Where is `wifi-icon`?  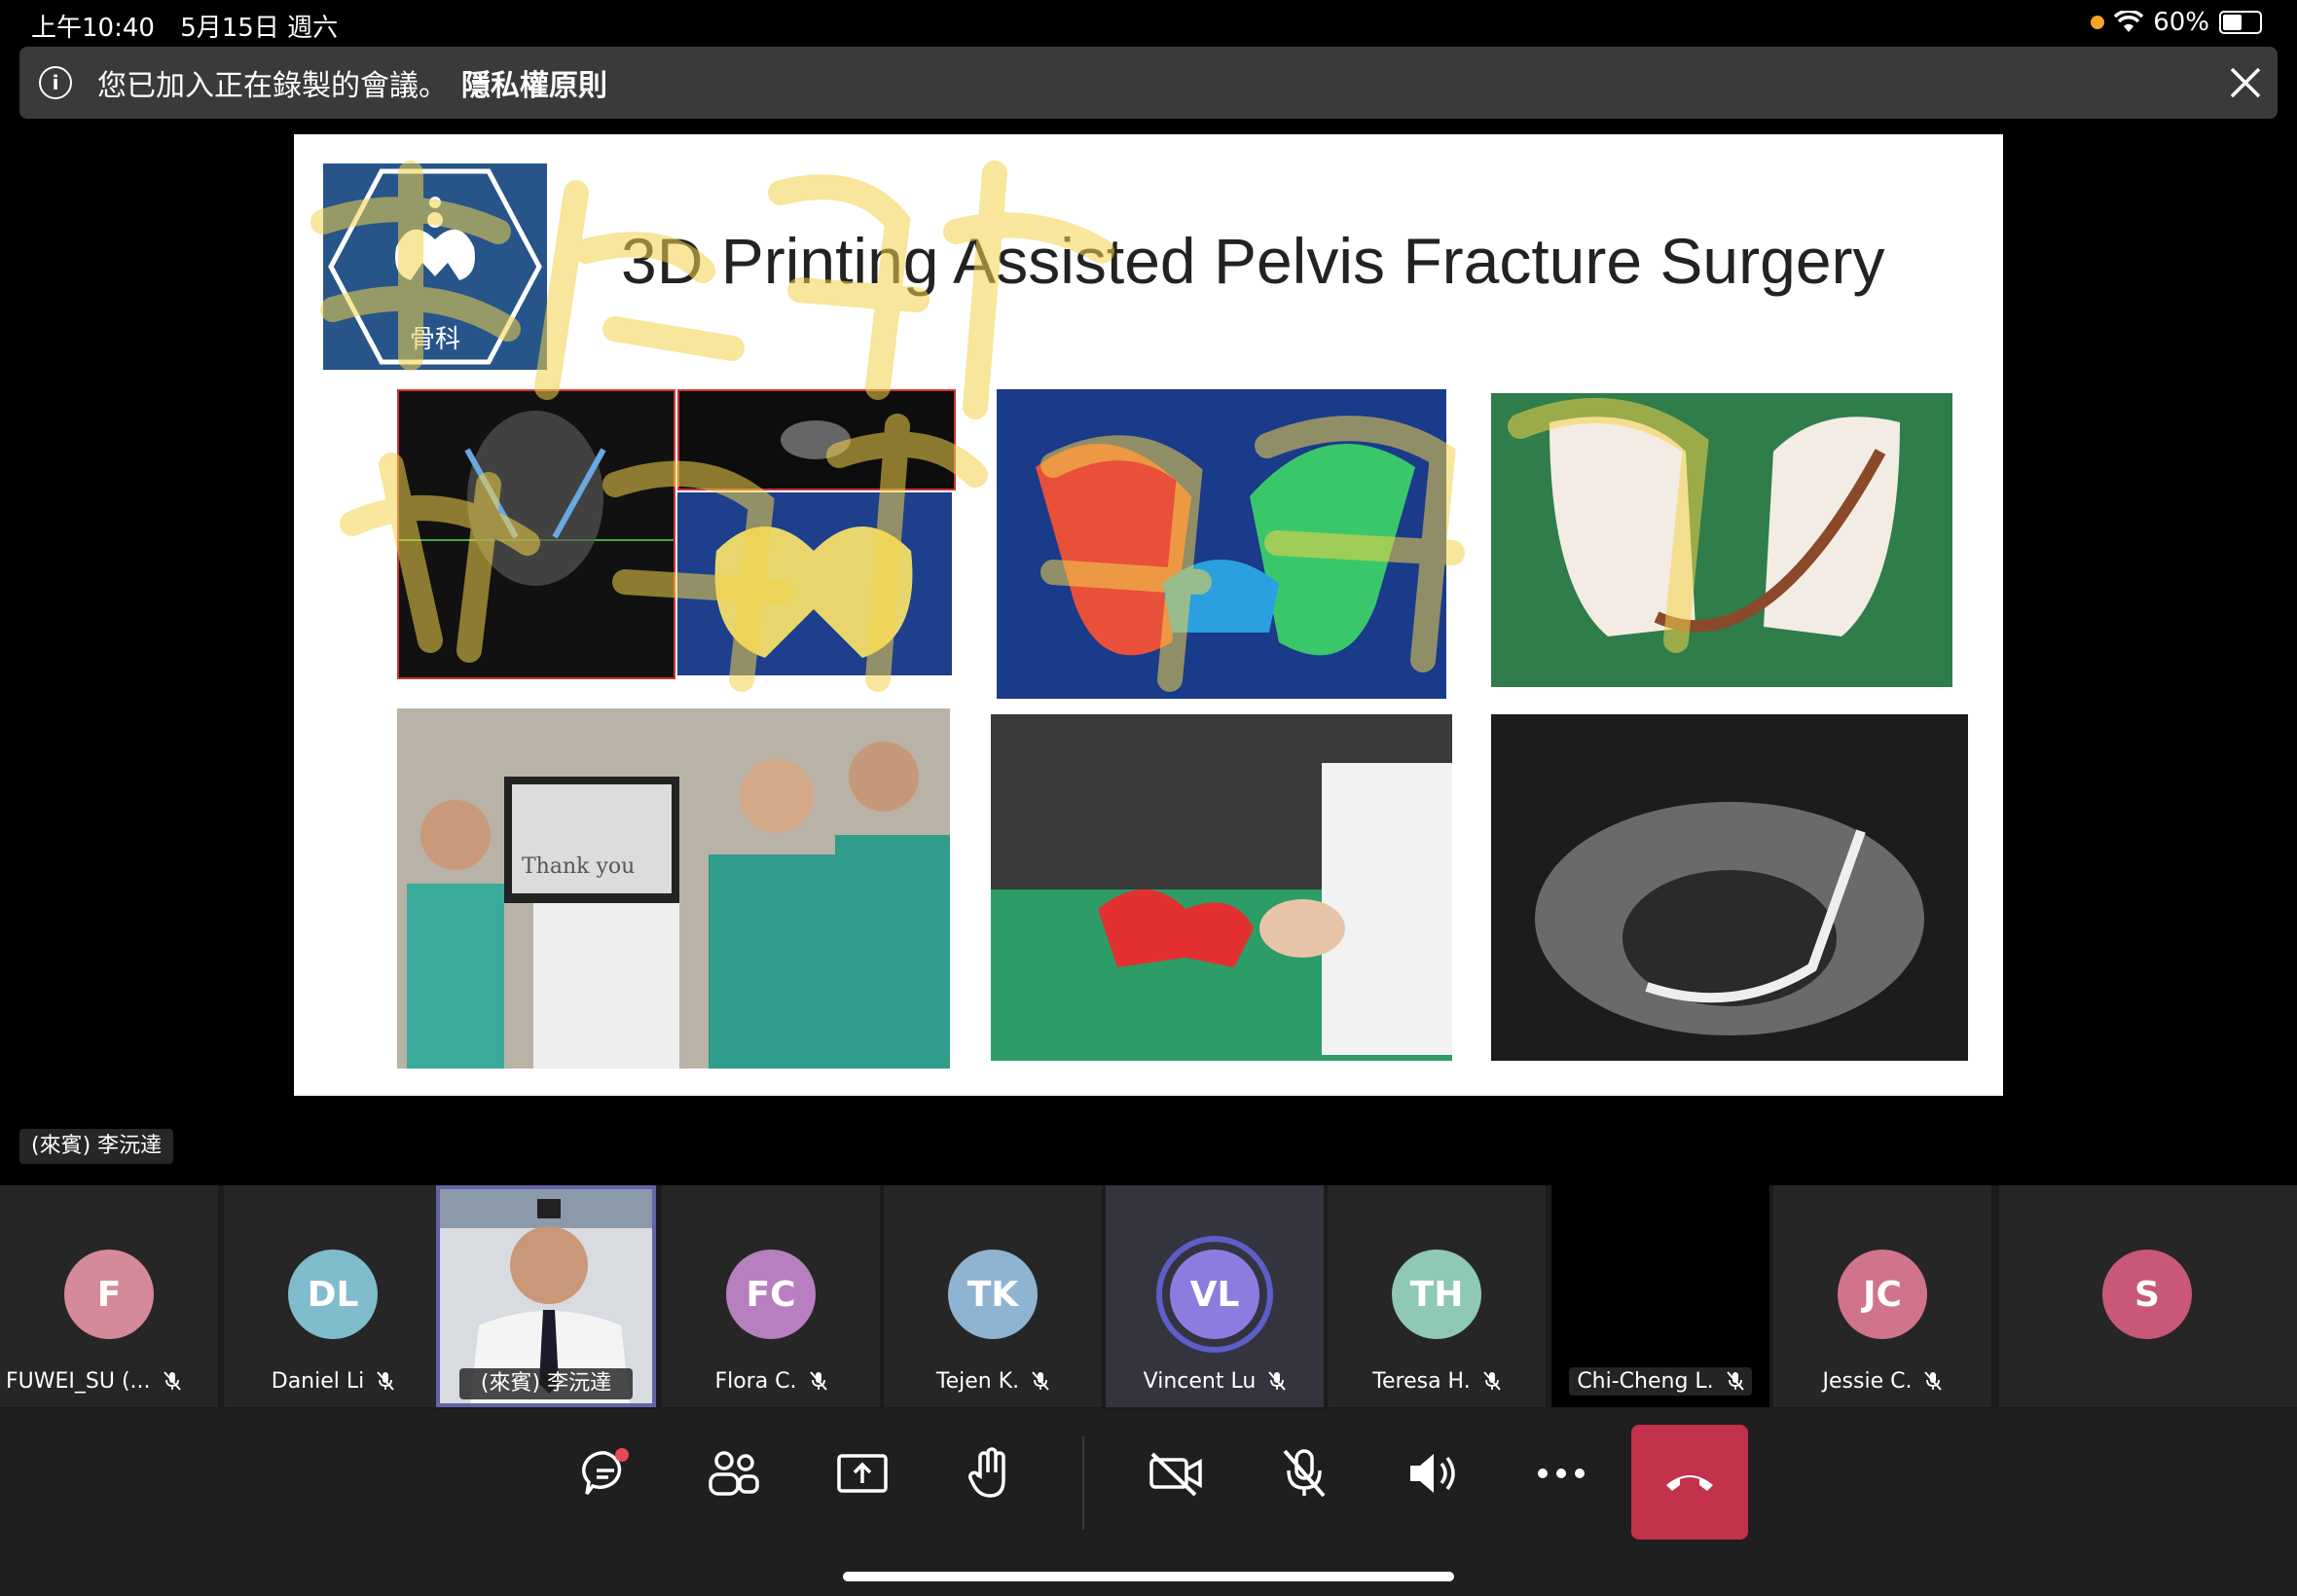 wifi-icon is located at coordinates (2129, 21).